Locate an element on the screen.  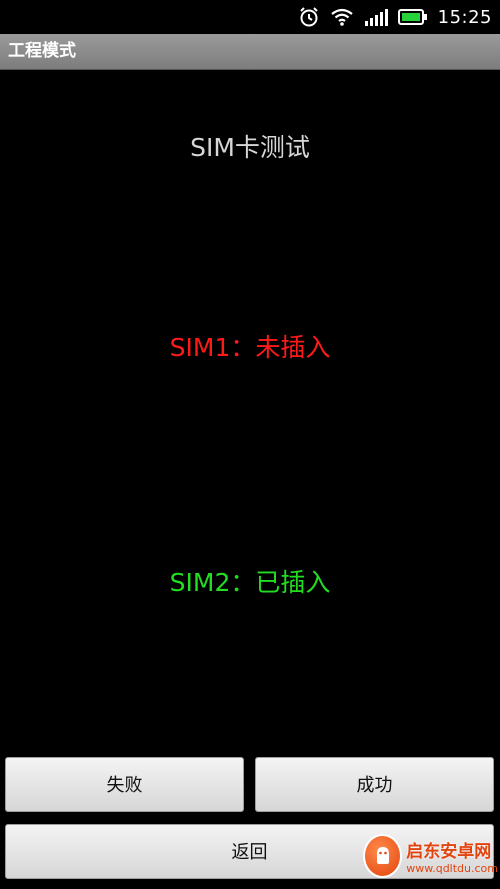
watermark: 启东安卓网 www.qdltdu.com is located at coordinates (430, 856).